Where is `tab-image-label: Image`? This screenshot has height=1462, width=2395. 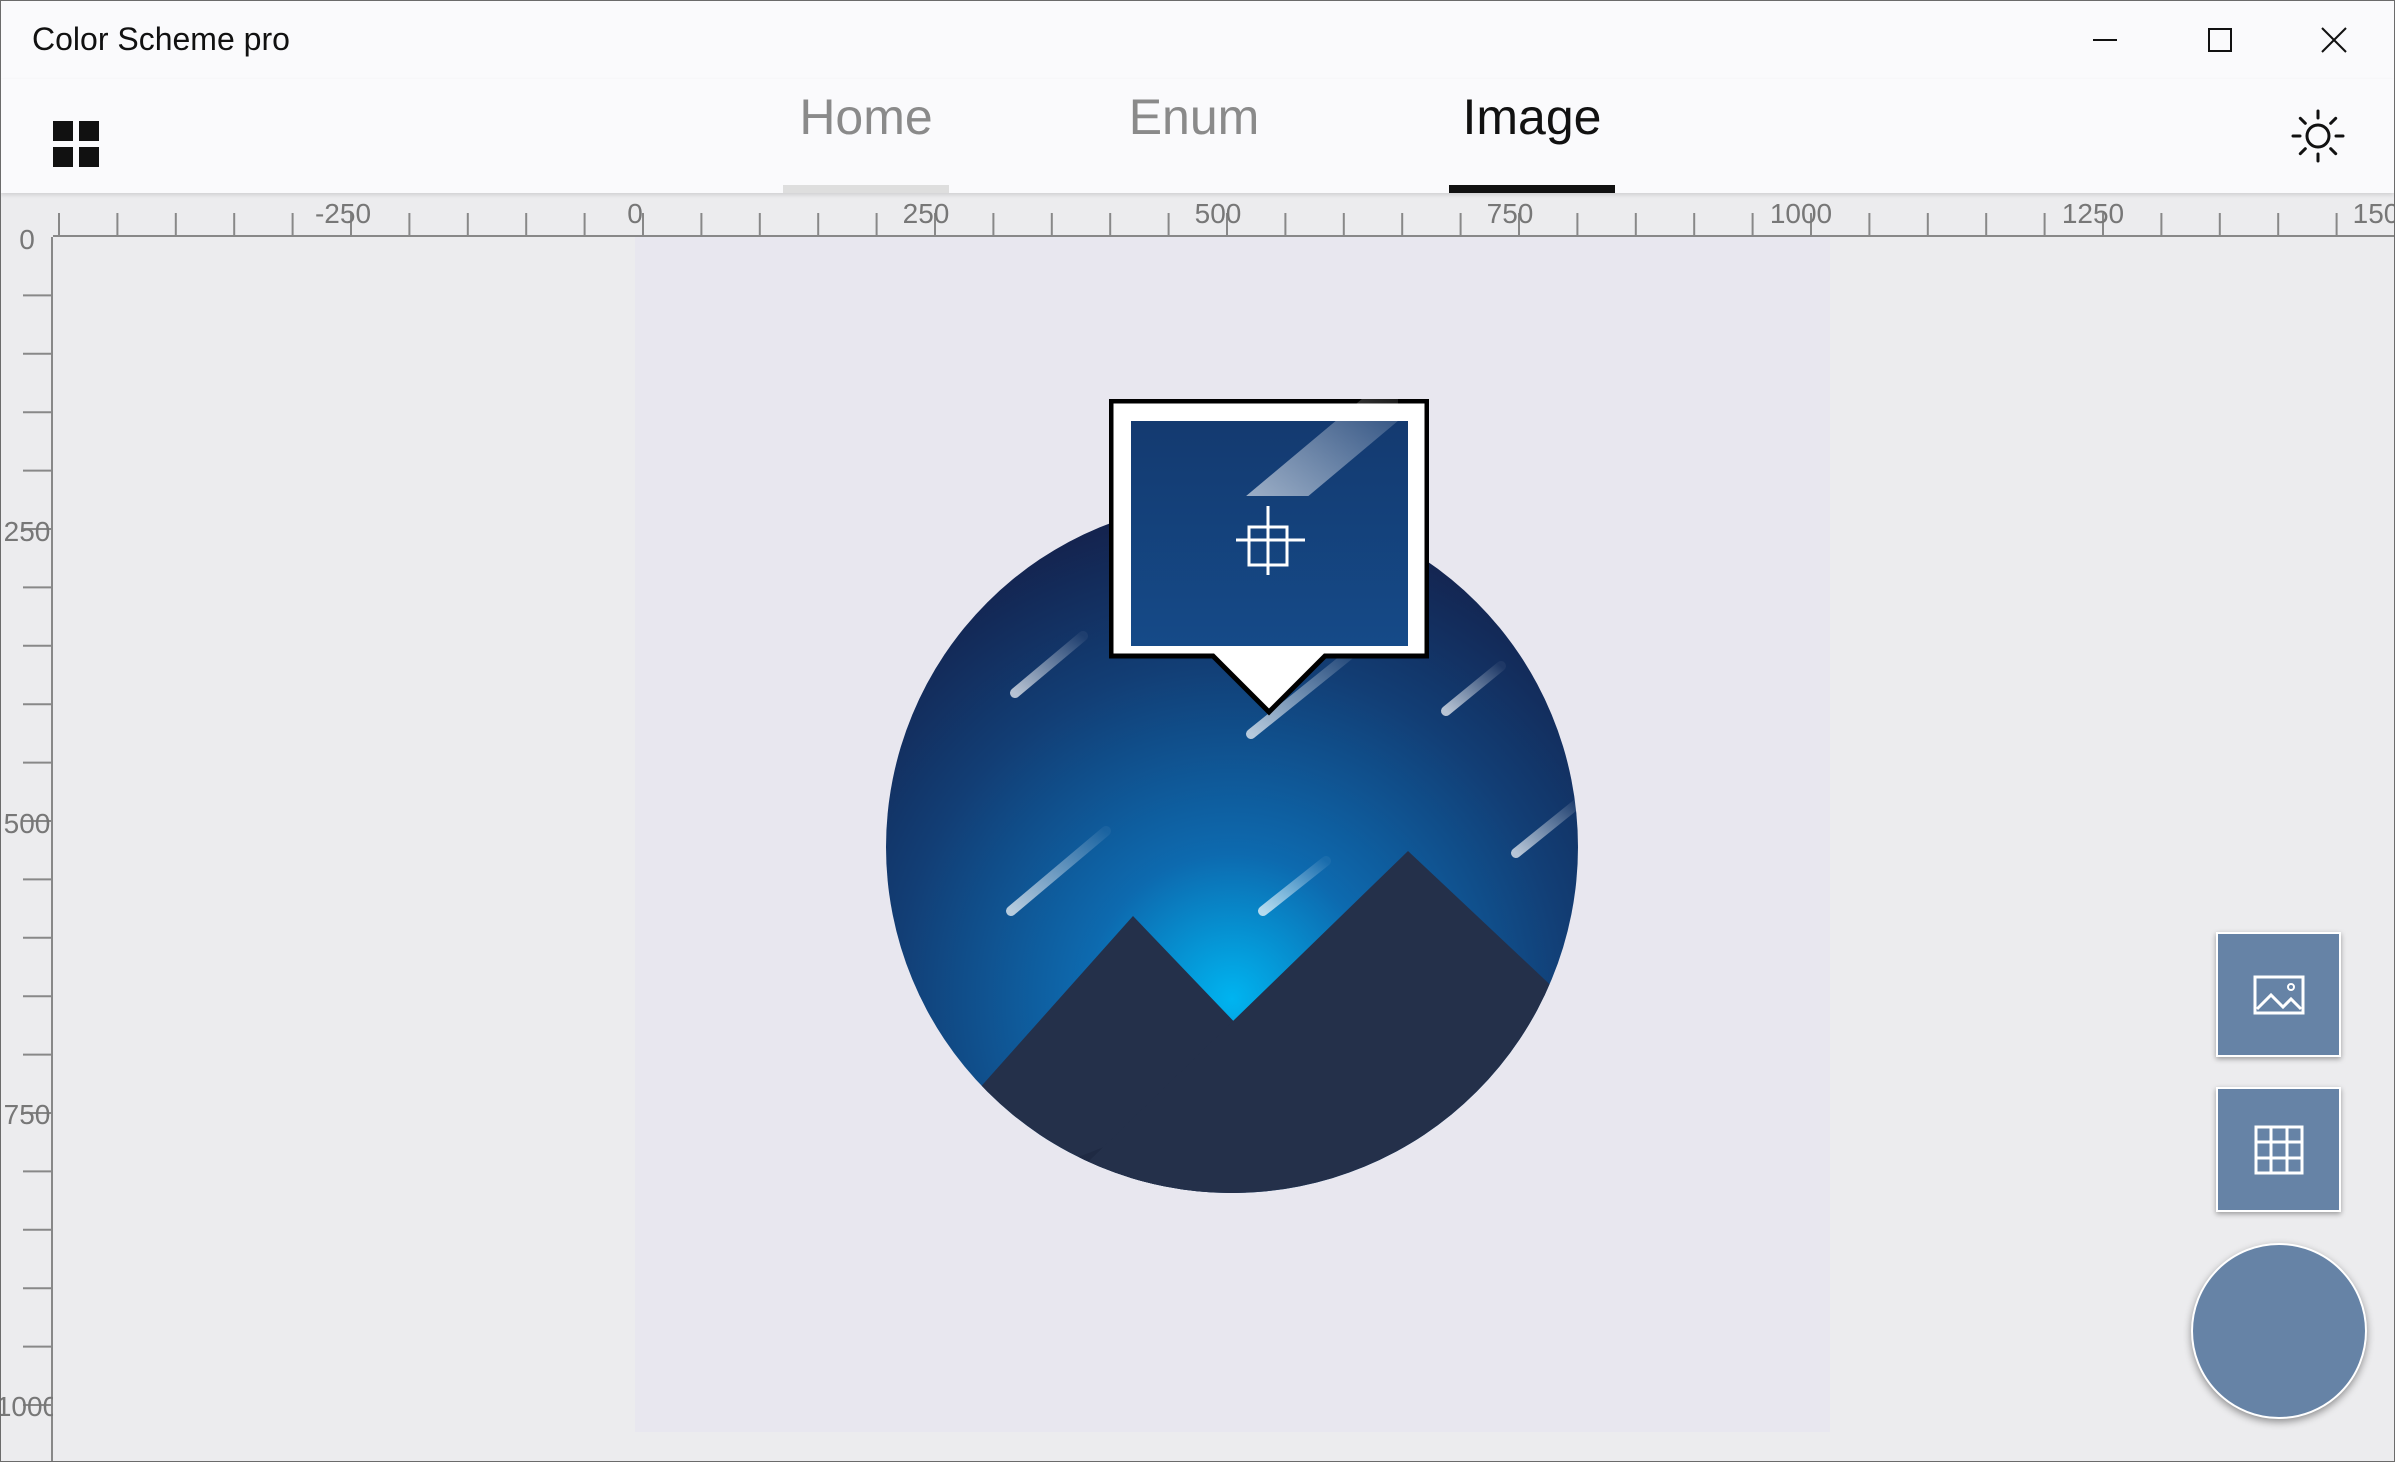 tab-image-label: Image is located at coordinates (1532, 117).